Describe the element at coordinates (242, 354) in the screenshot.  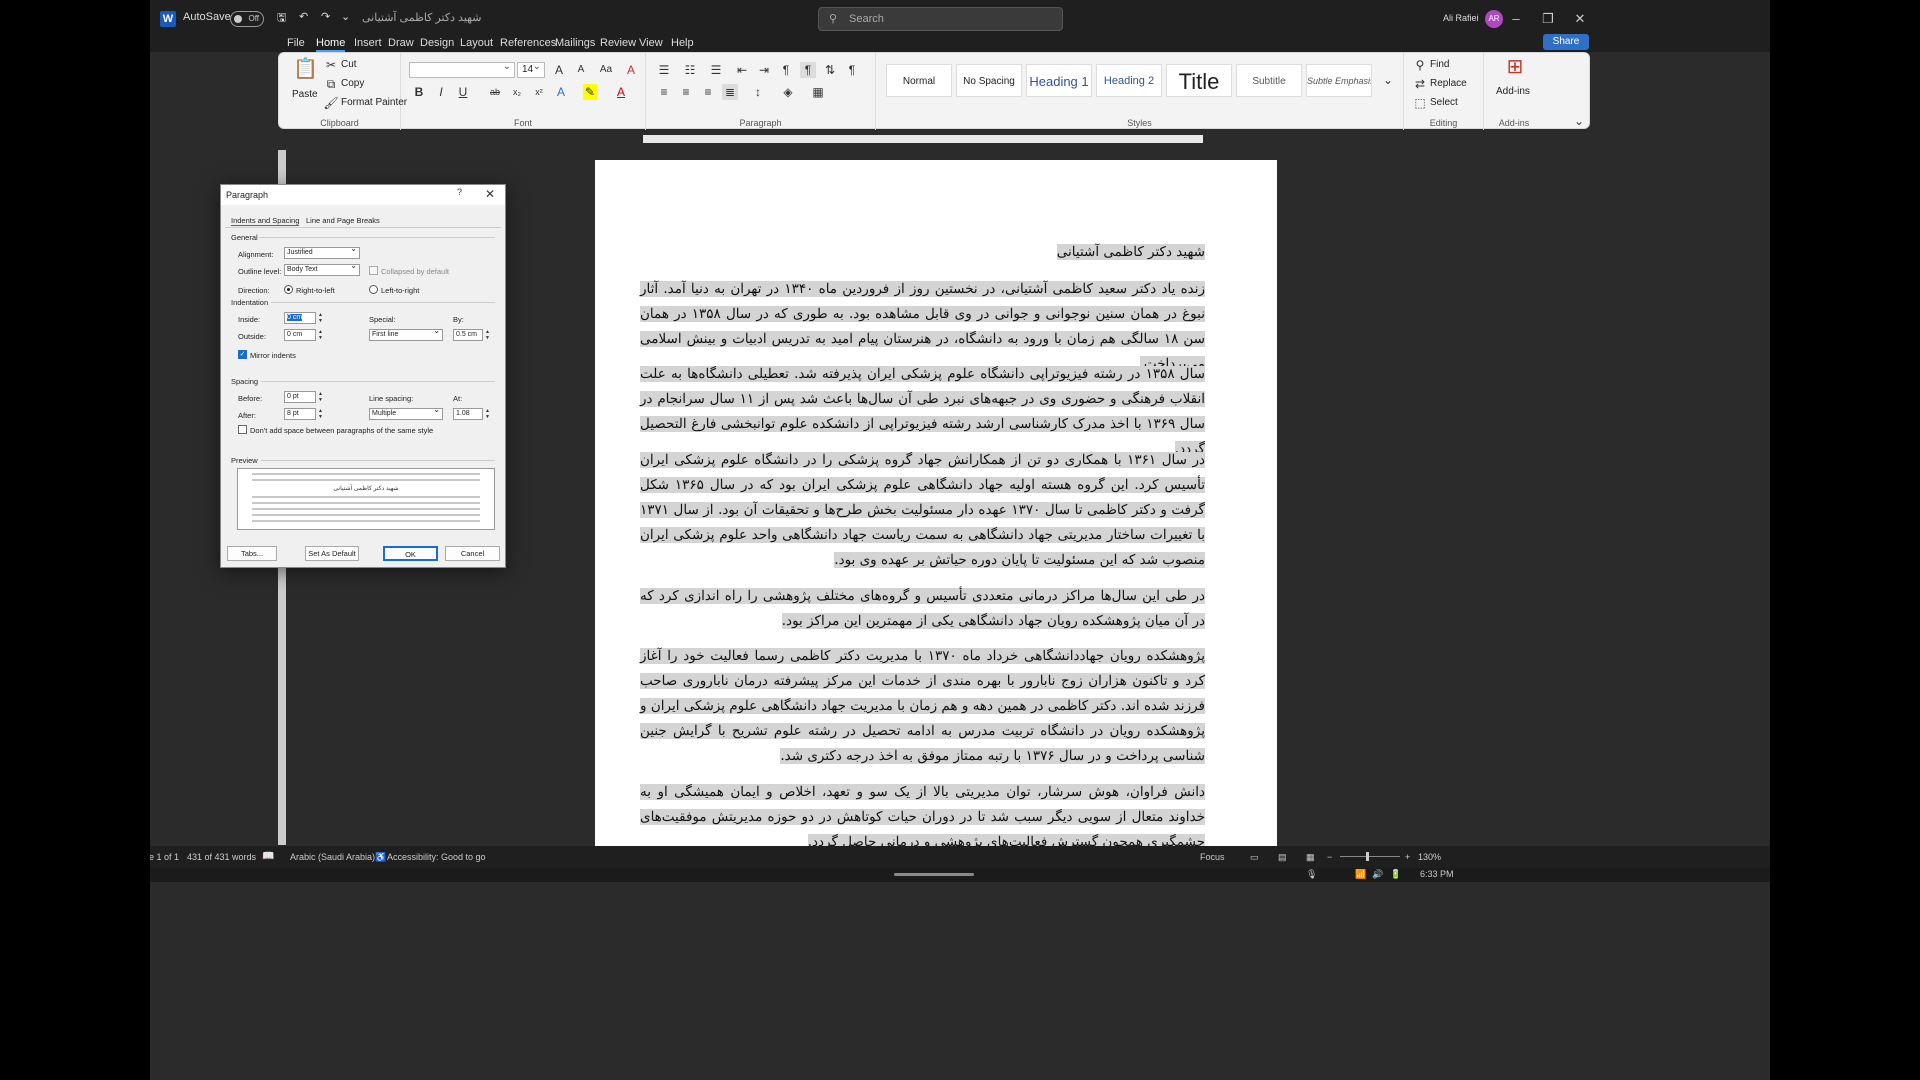
I see `mirror-indents-checkbox: ✓` at that location.